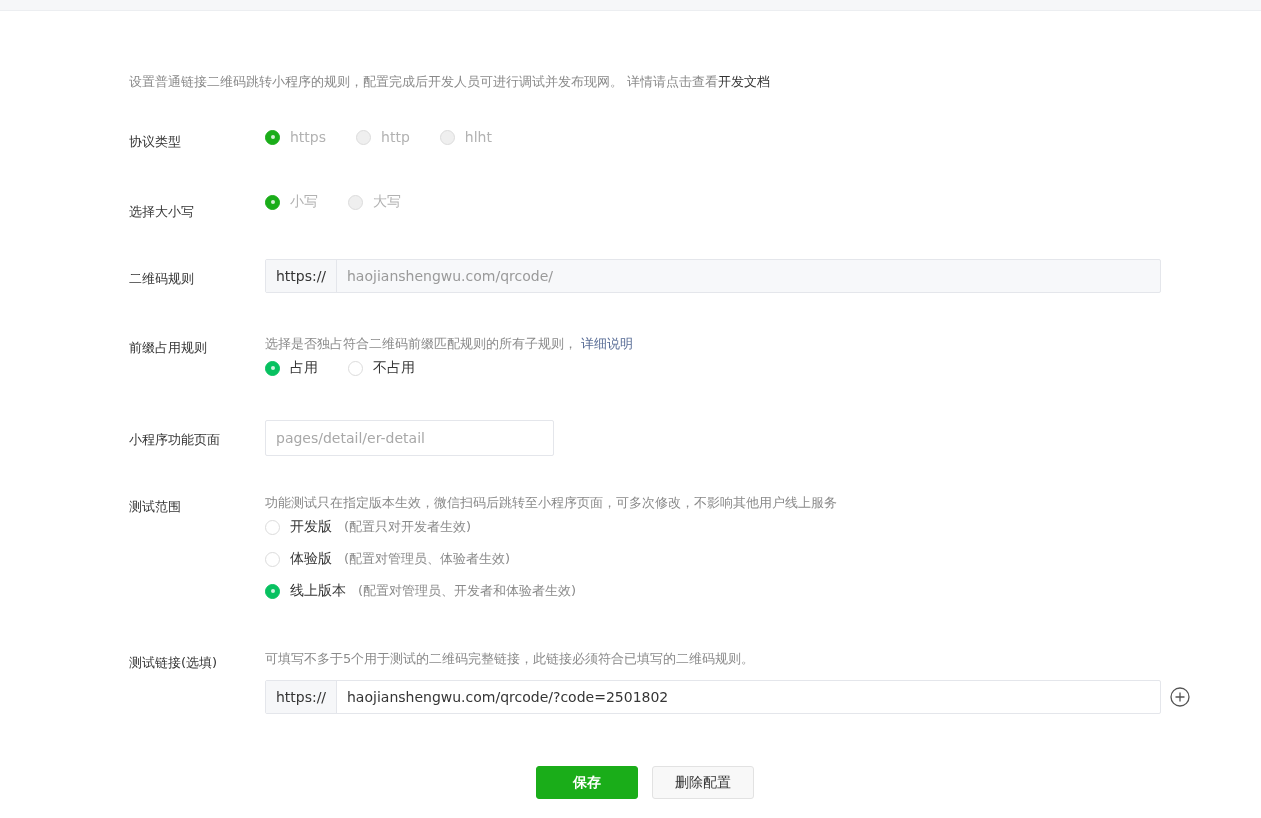  What do you see at coordinates (291, 368) in the screenshot?
I see `radio-option: 占用` at bounding box center [291, 368].